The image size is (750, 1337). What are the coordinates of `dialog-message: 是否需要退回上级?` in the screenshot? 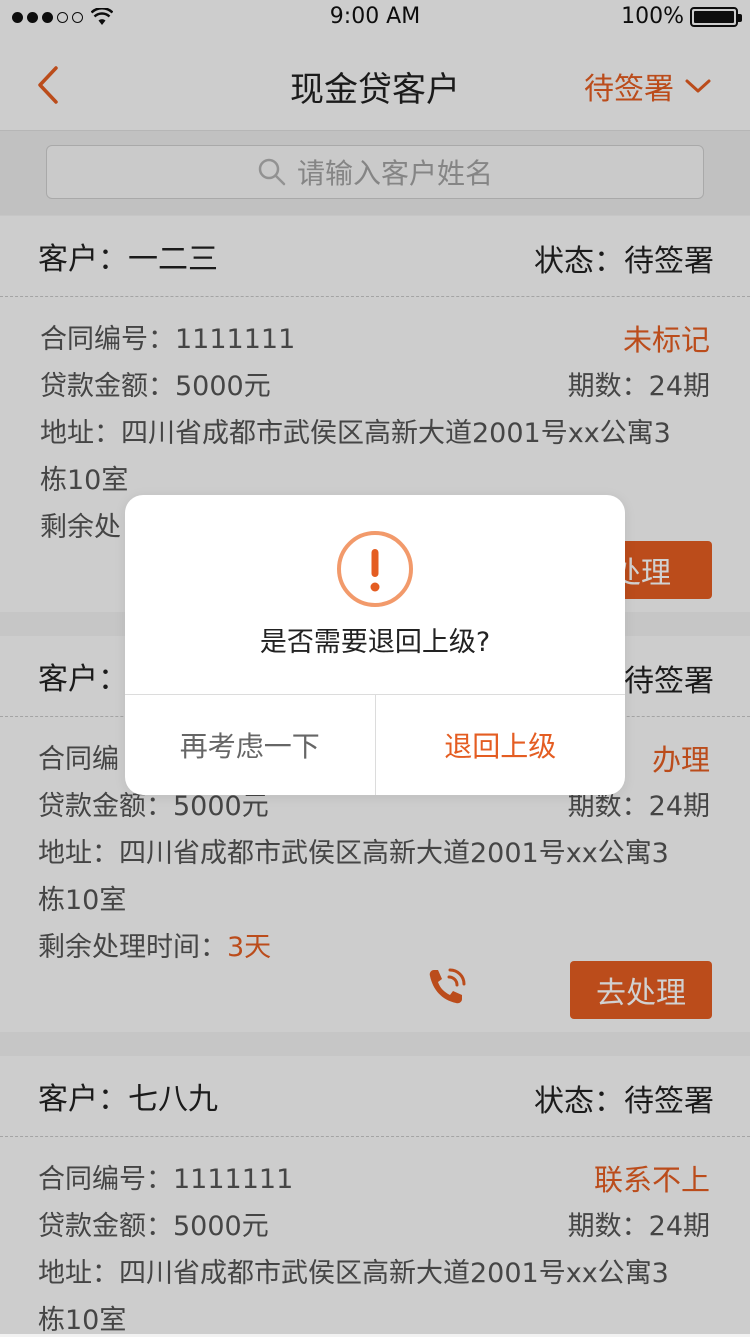 It's located at (375, 642).